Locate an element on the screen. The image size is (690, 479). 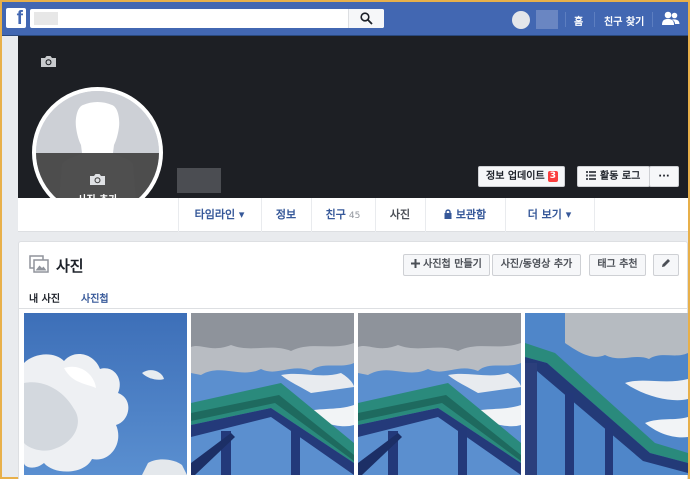
plus-icon is located at coordinates (416, 263).